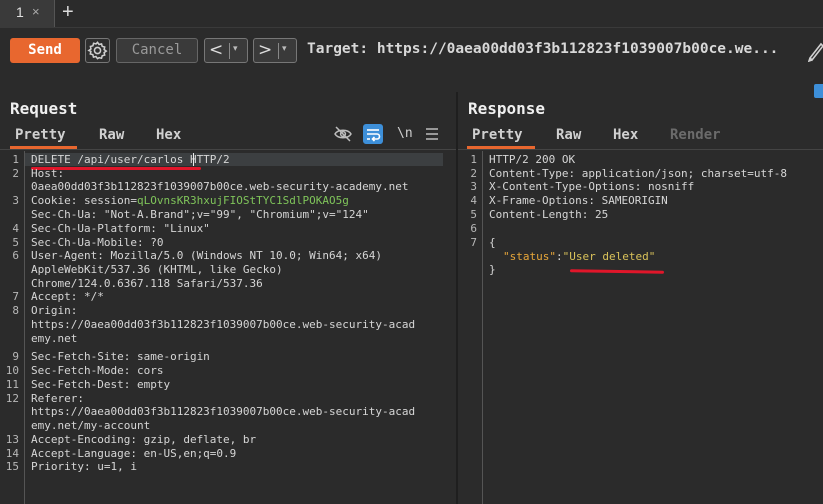  What do you see at coordinates (168, 135) in the screenshot?
I see `request-tab-hex: Hex` at bounding box center [168, 135].